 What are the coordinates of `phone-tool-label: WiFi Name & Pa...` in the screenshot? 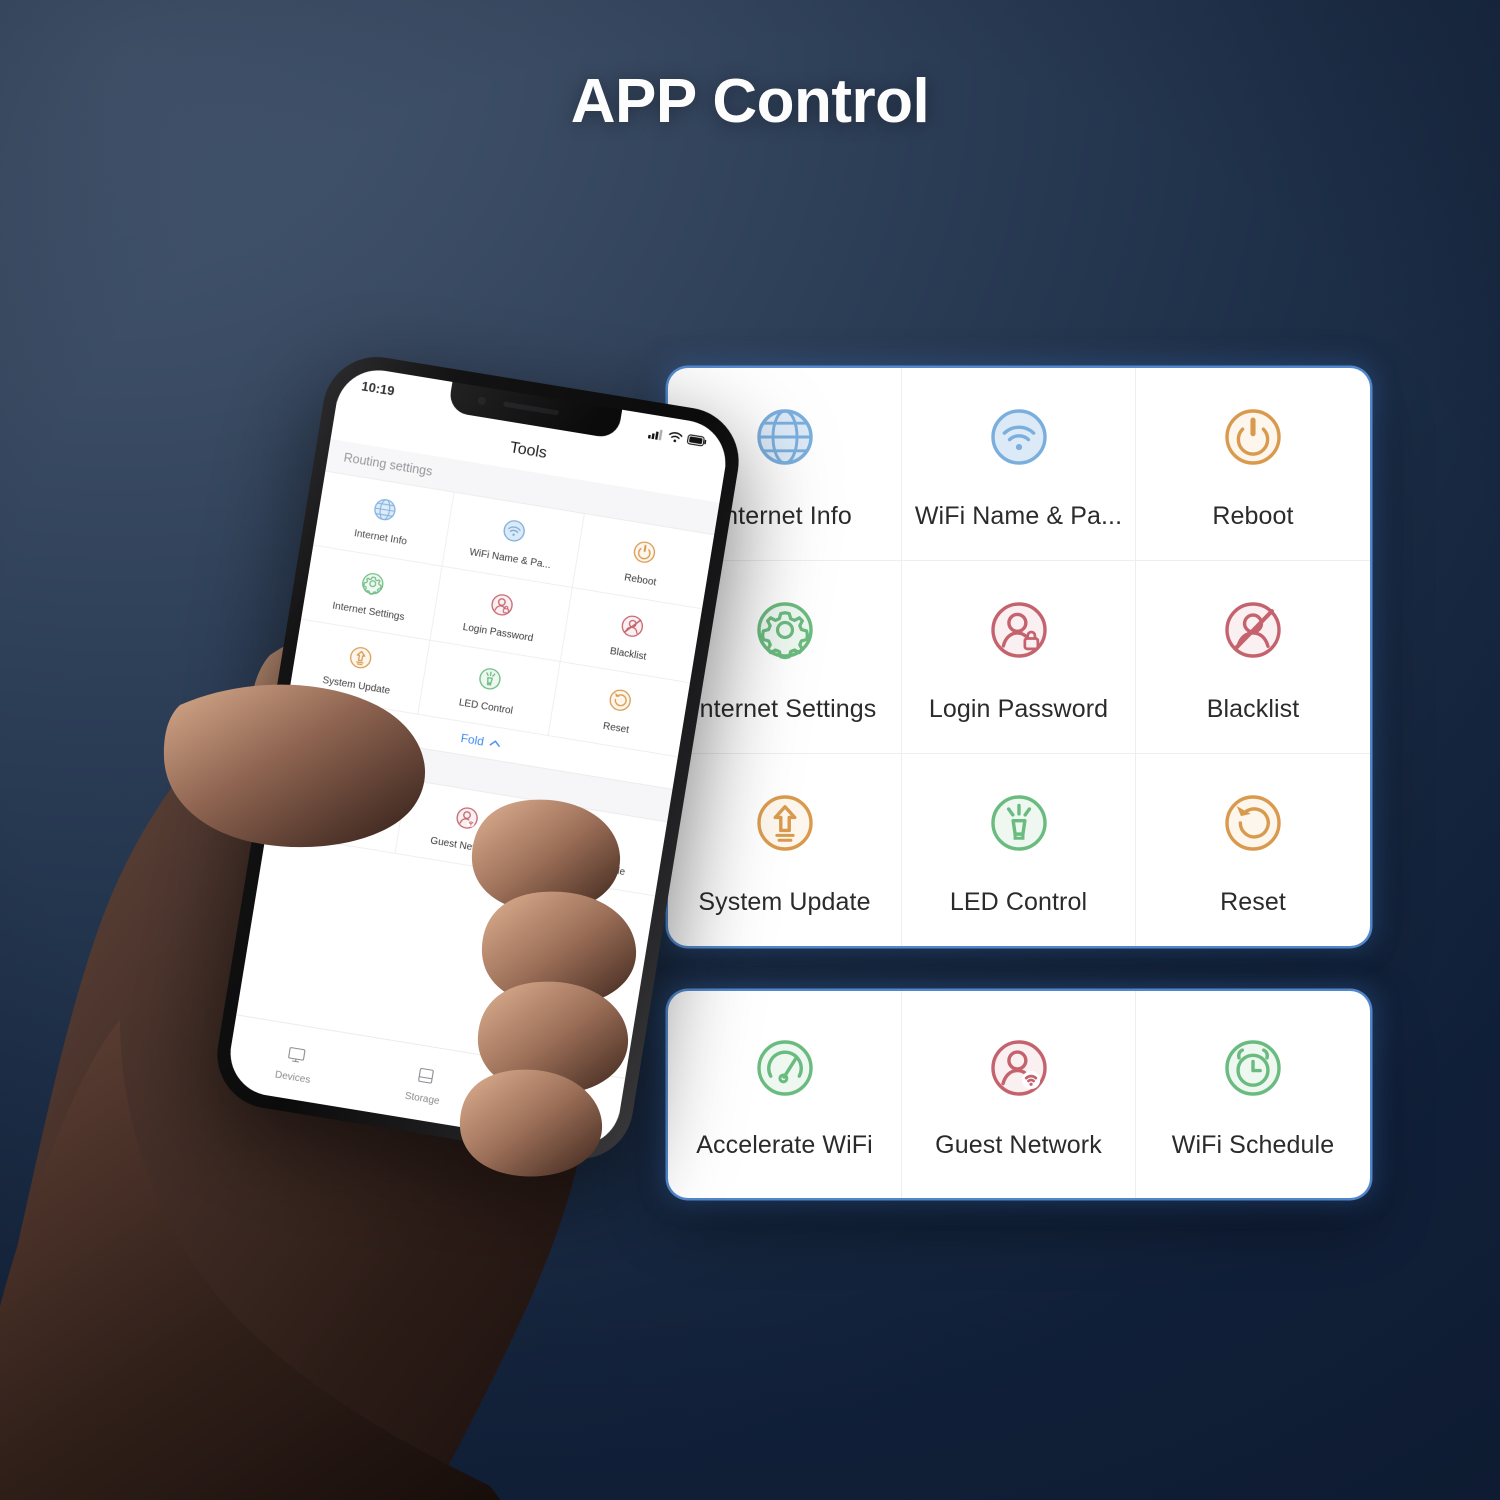 It's located at (510, 559).